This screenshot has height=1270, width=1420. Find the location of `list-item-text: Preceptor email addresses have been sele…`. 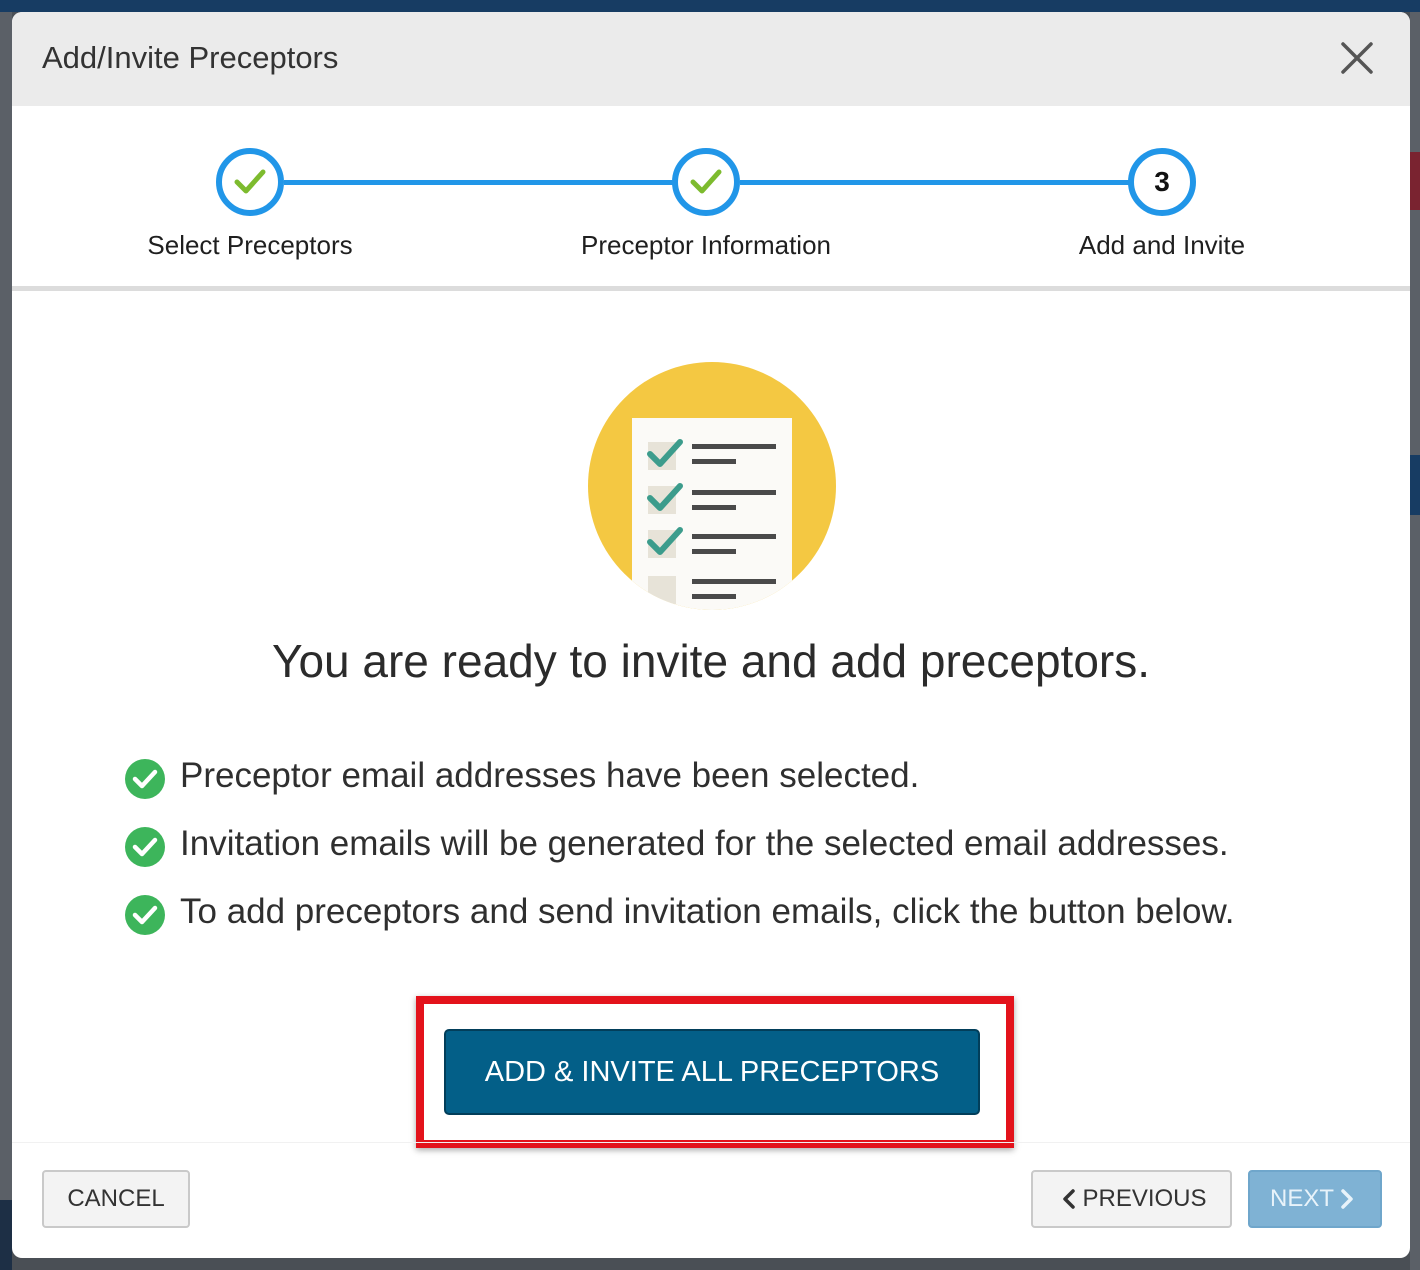

list-item-text: Preceptor email addresses have been sele… is located at coordinates (550, 775).